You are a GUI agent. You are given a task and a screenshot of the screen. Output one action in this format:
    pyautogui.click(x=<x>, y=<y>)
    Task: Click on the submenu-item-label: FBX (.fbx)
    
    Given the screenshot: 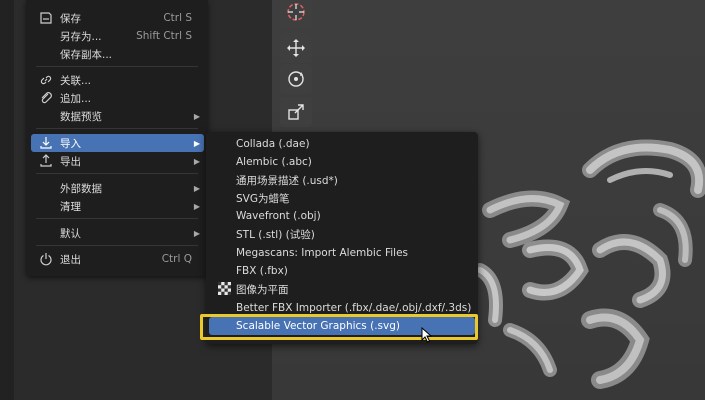 What is the action you would take?
    pyautogui.click(x=262, y=271)
    